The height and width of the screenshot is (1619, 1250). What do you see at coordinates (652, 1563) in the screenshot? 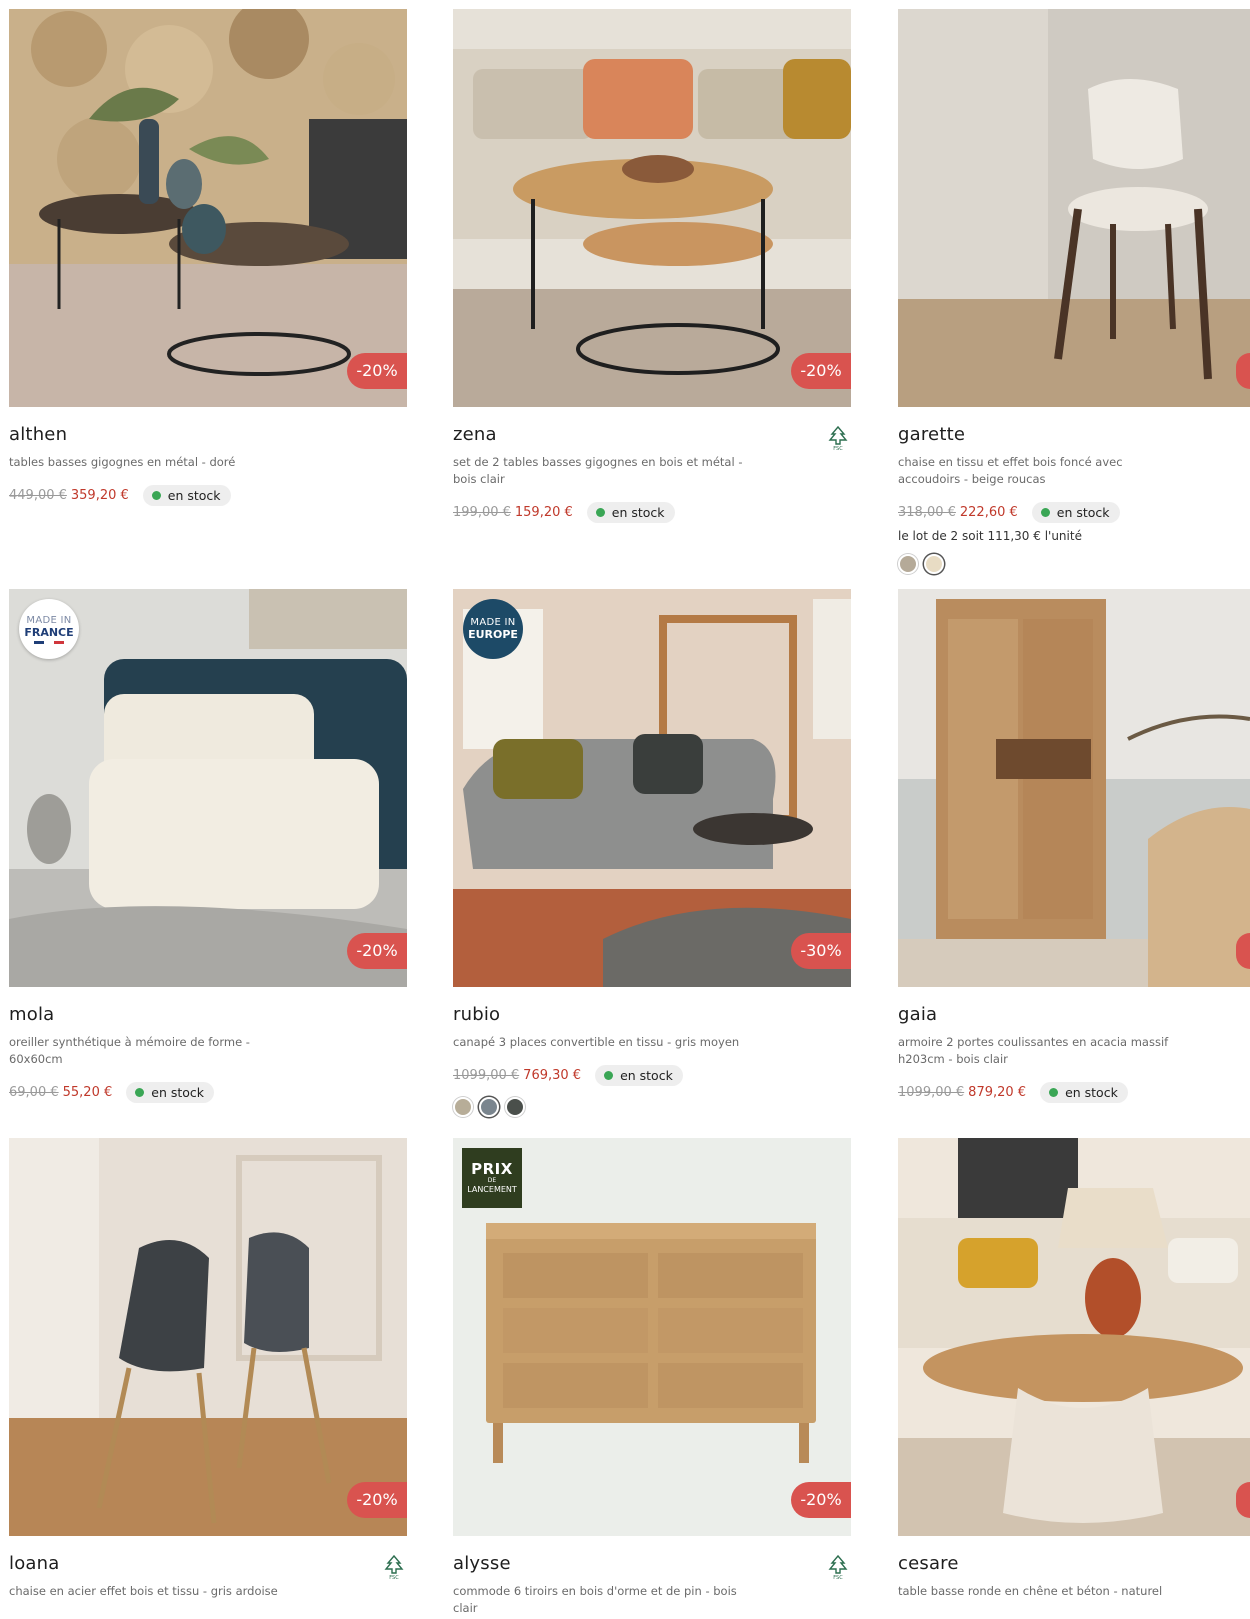
I see `product-name: alysse` at bounding box center [652, 1563].